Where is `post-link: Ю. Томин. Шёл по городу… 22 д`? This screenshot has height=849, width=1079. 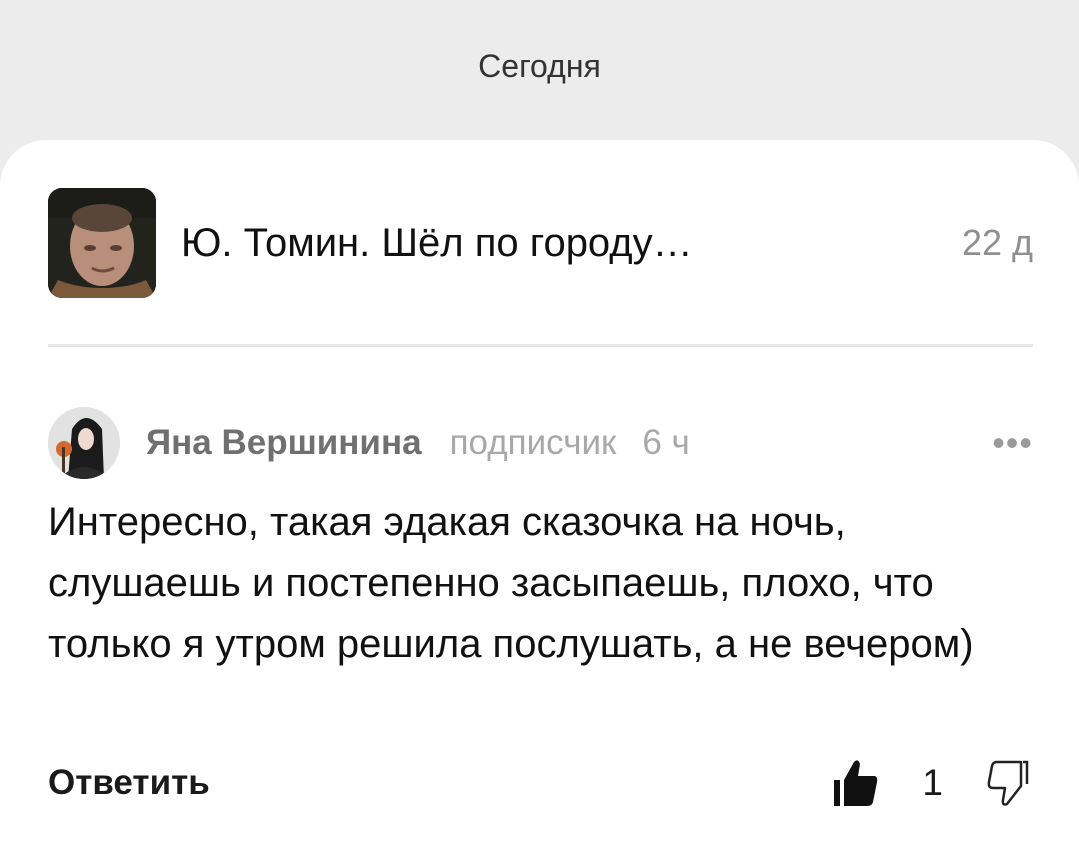
post-link: Ю. Томин. Шёл по городу… 22 д is located at coordinates (540, 243).